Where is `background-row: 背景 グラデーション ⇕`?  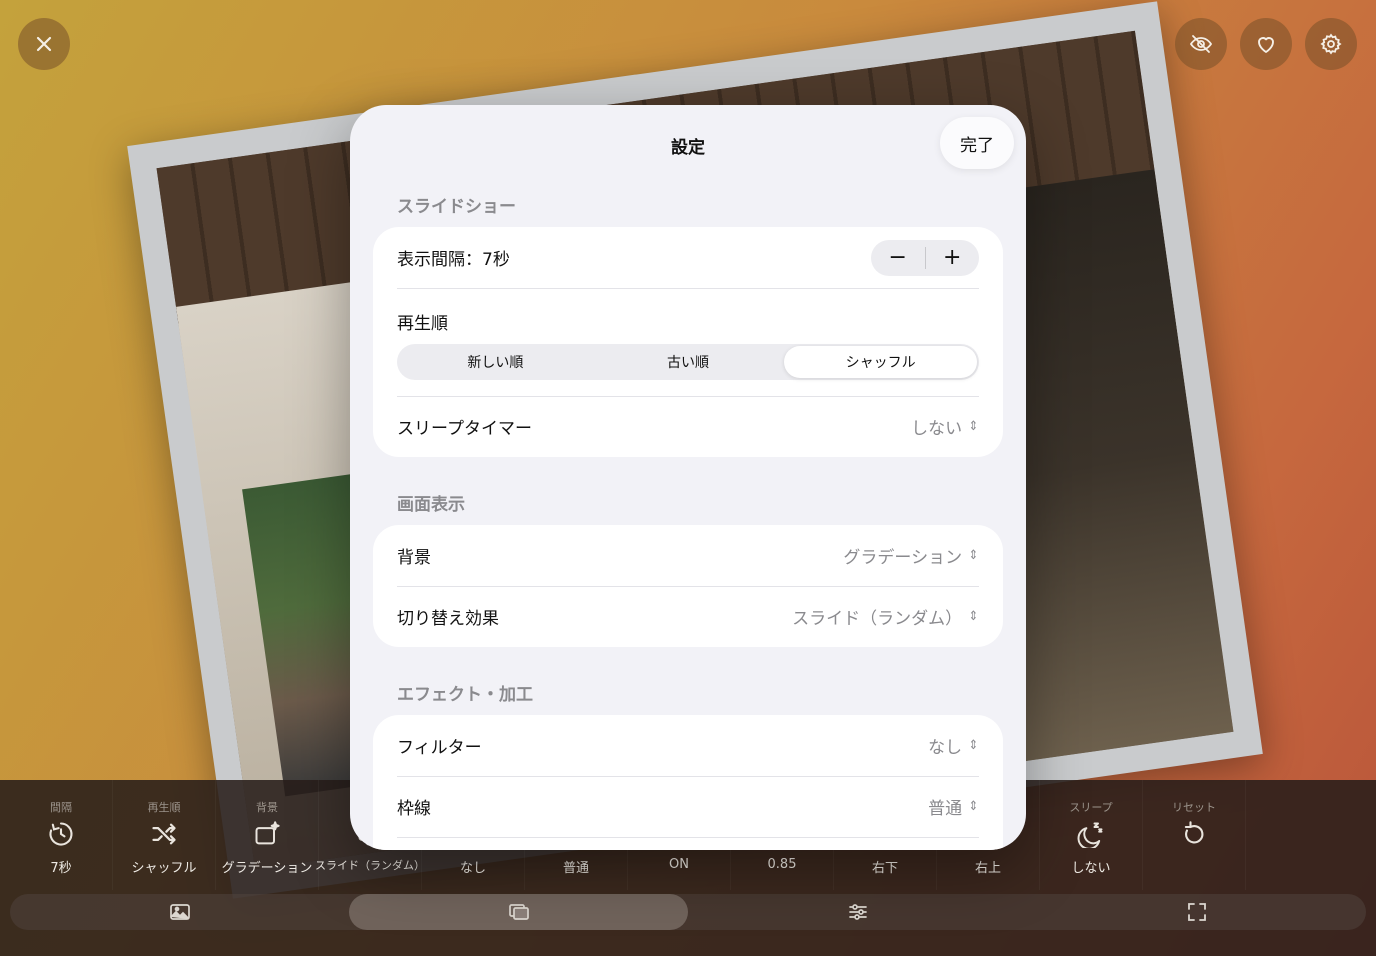
background-row: 背景 グラデーション ⇕ is located at coordinates (688, 555).